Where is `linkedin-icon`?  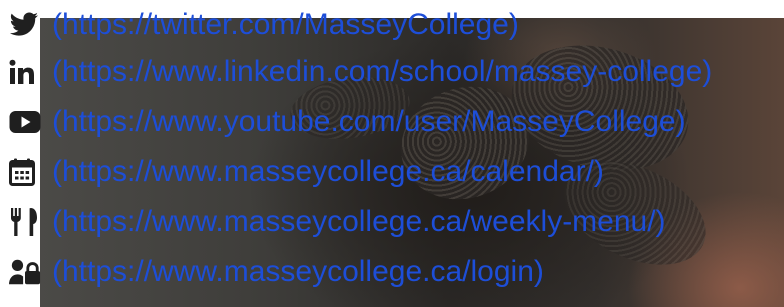 linkedin-icon is located at coordinates (25, 72).